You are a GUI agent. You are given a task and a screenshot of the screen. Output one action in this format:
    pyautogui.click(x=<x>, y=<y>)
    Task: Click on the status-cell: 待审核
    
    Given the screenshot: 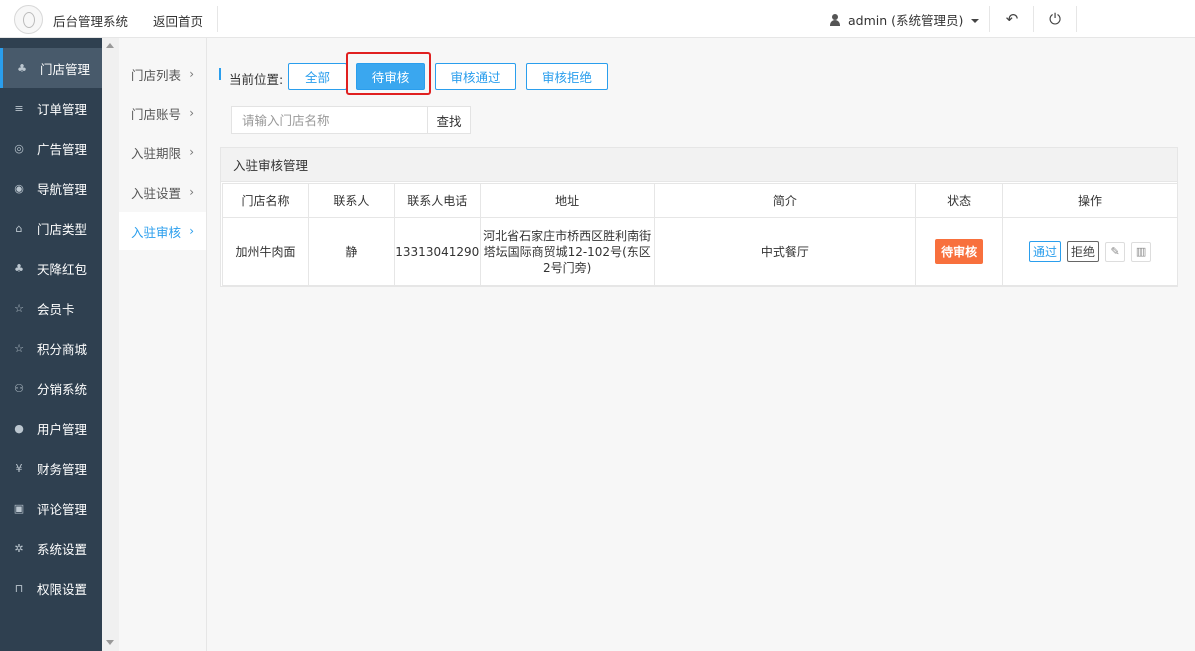 What is the action you would take?
    pyautogui.click(x=959, y=251)
    